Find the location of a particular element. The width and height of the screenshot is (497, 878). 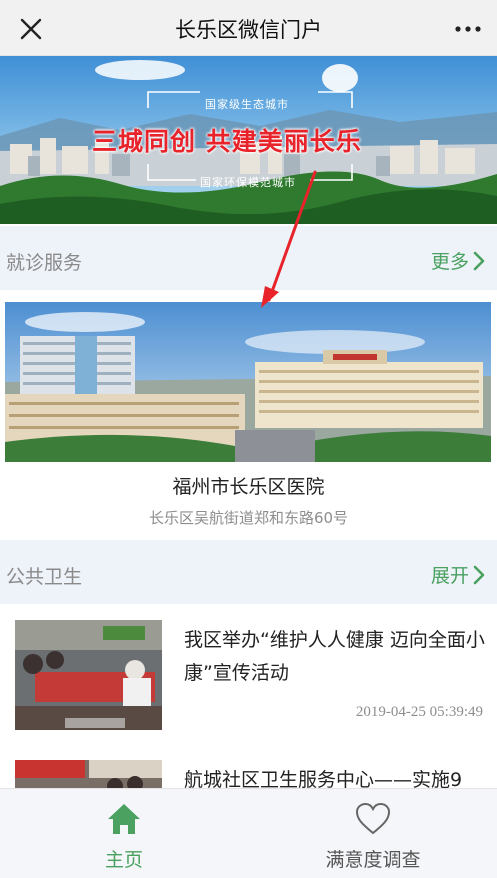

hospital-name: 福州市长乐区医院 is located at coordinates (248, 487).